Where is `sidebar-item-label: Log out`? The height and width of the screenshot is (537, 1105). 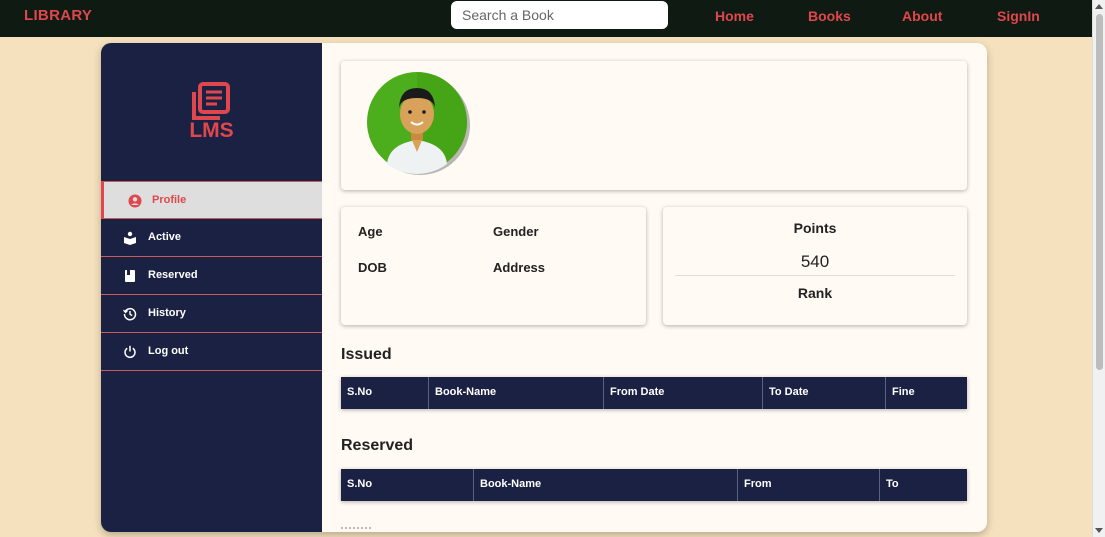 sidebar-item-label: Log out is located at coordinates (168, 351).